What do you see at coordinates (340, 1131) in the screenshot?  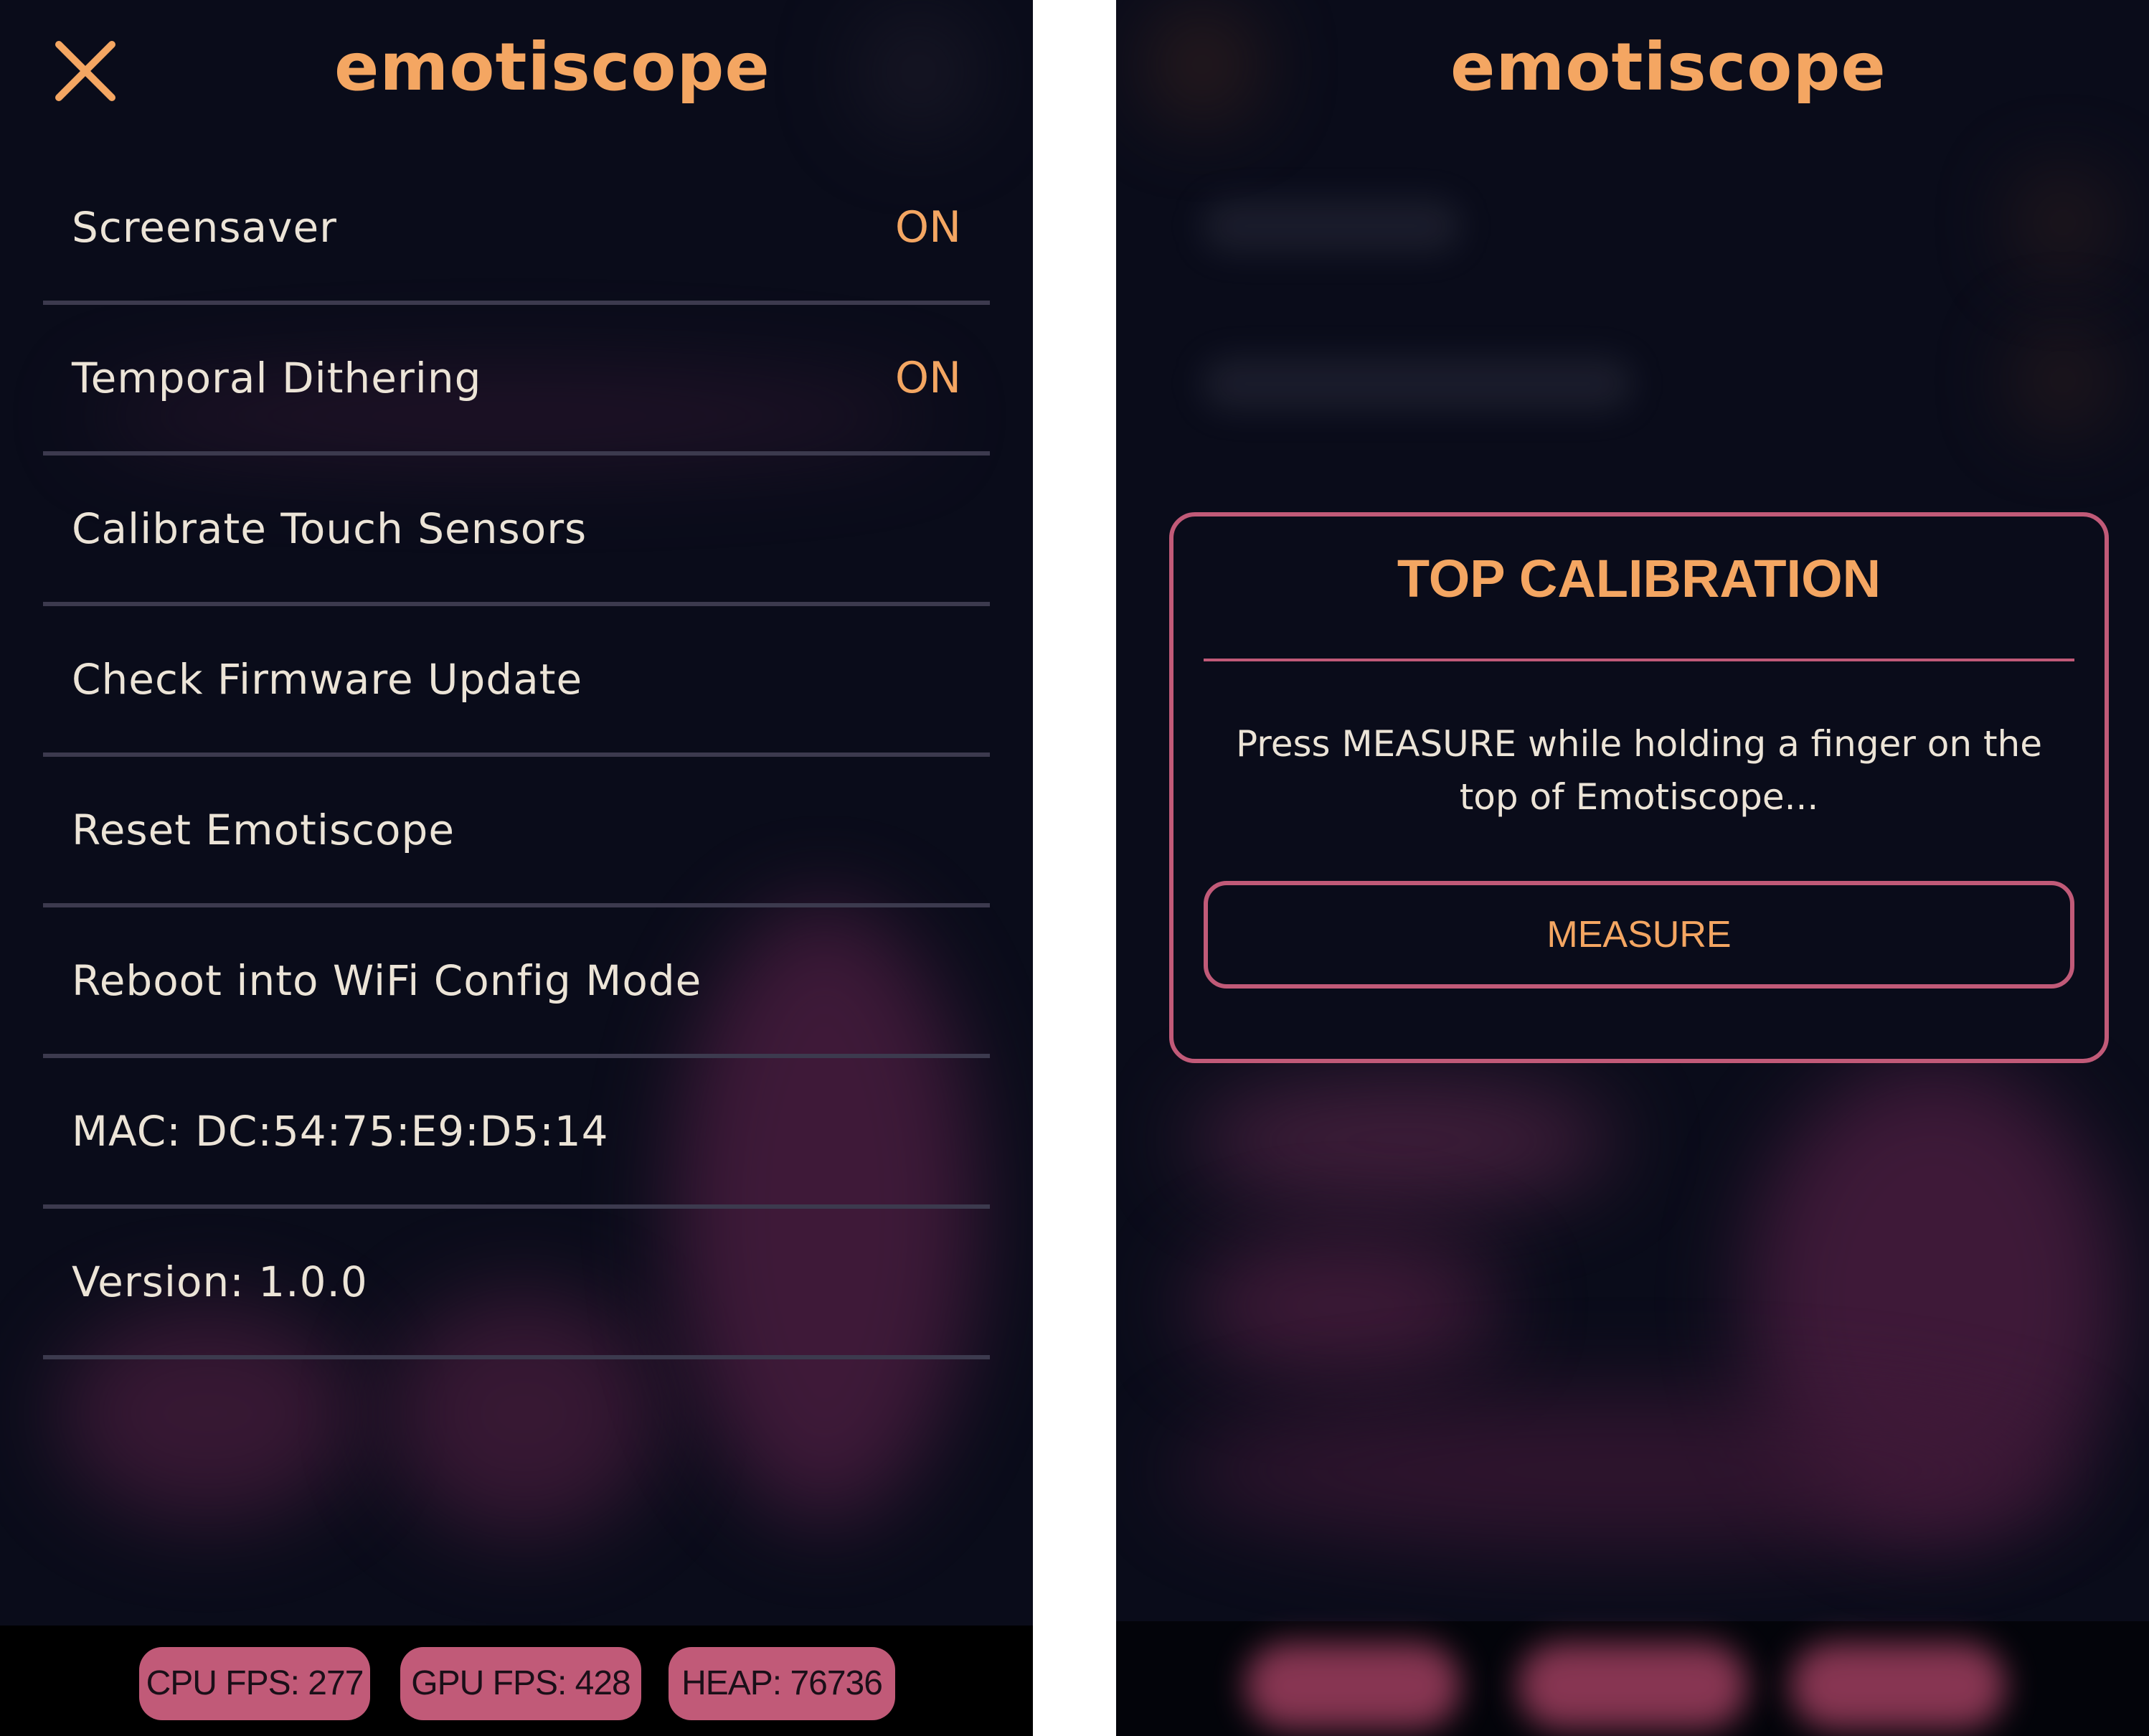 I see `mac-address-text: MAC: DC:54:75:E9:D5:14` at bounding box center [340, 1131].